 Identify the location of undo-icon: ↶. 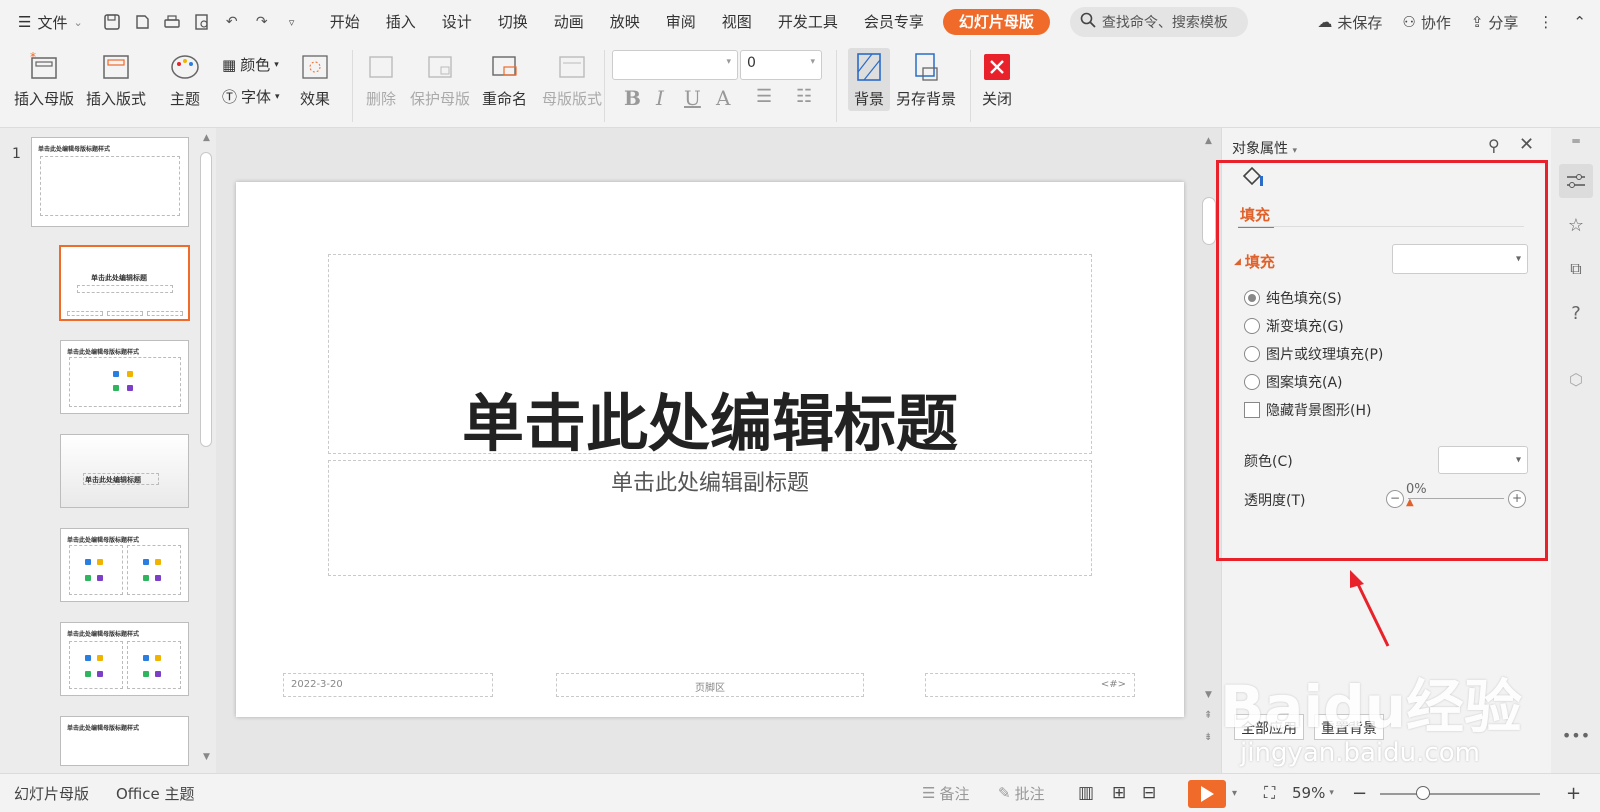
(232, 22).